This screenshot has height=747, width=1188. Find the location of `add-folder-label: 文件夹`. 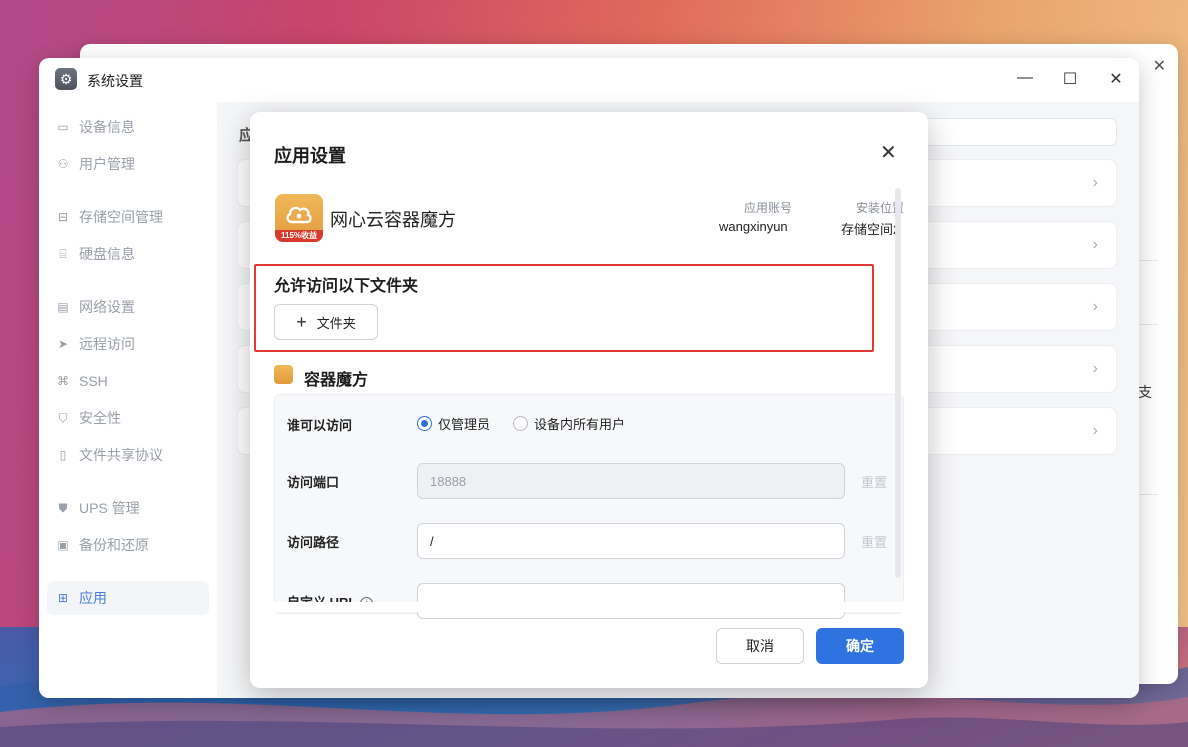

add-folder-label: 文件夹 is located at coordinates (336, 323).